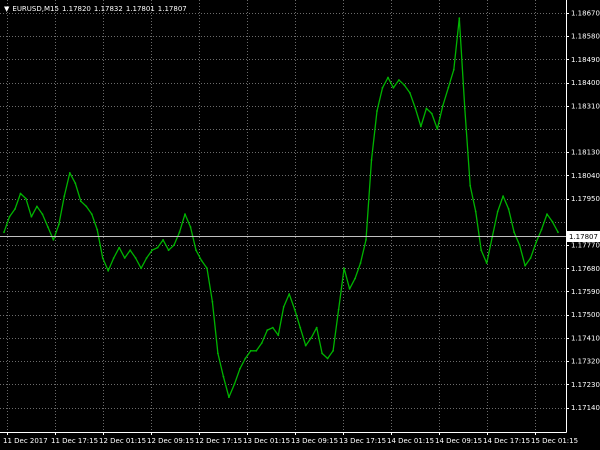  I want to click on current-price-label: 1.17807, so click(583, 237).